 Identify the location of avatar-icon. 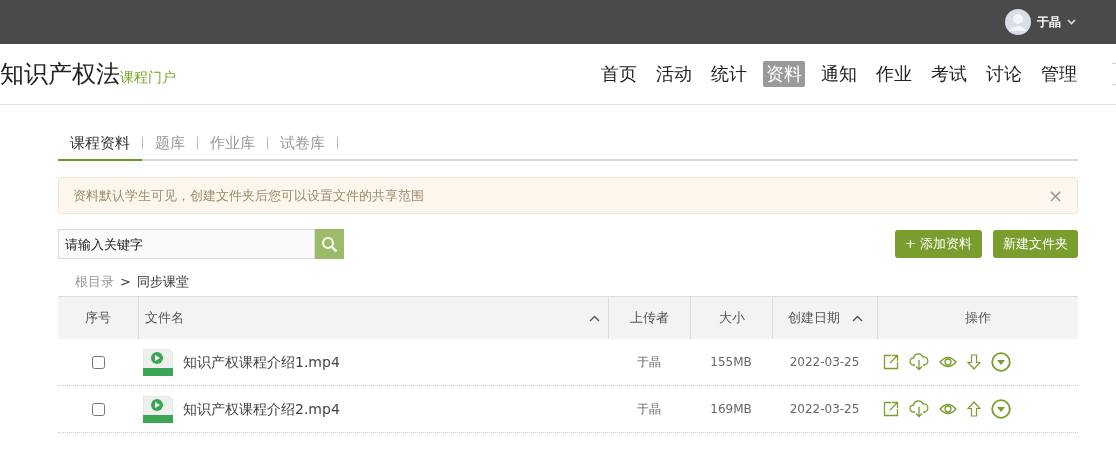
(1018, 22).